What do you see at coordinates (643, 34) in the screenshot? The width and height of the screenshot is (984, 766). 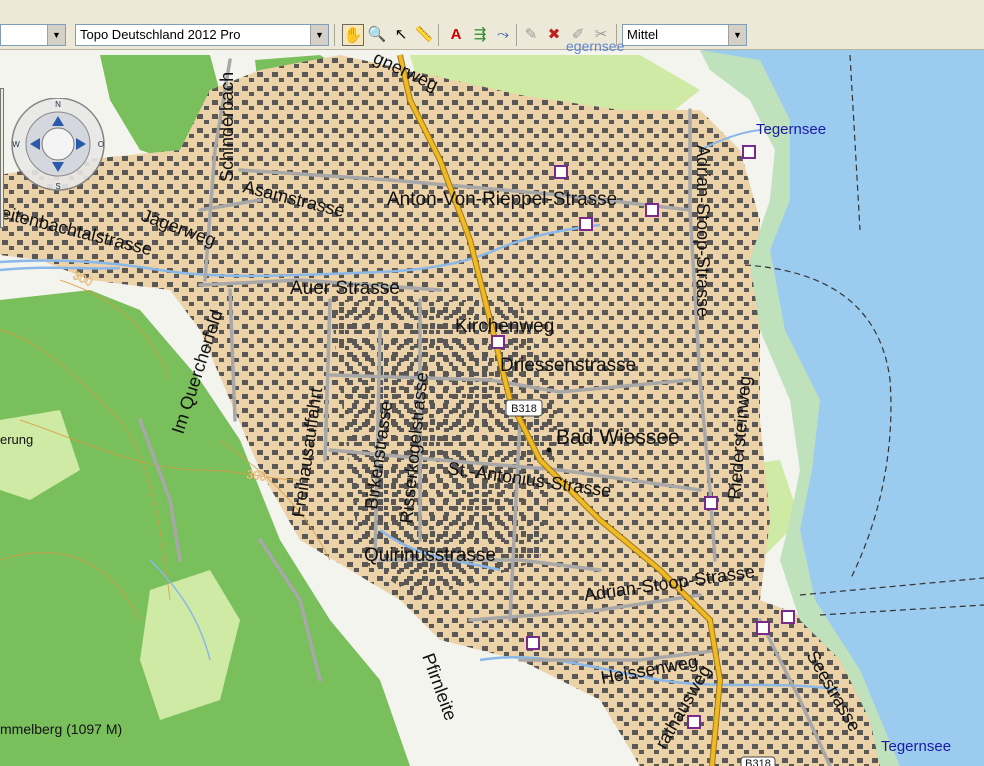 I see `detail-level-value: Mittel` at bounding box center [643, 34].